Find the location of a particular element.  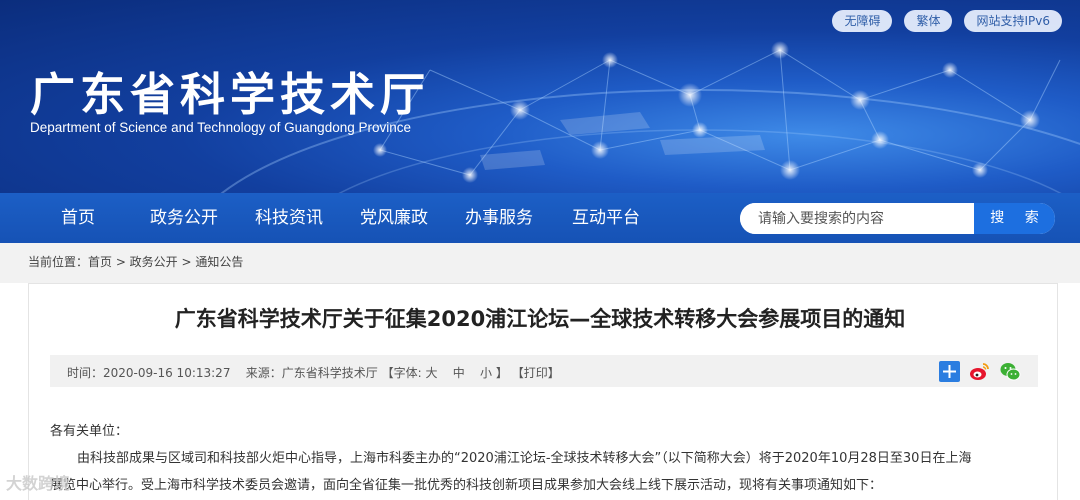

article-source: 来源：广东省科学技术厅 is located at coordinates (311, 373).